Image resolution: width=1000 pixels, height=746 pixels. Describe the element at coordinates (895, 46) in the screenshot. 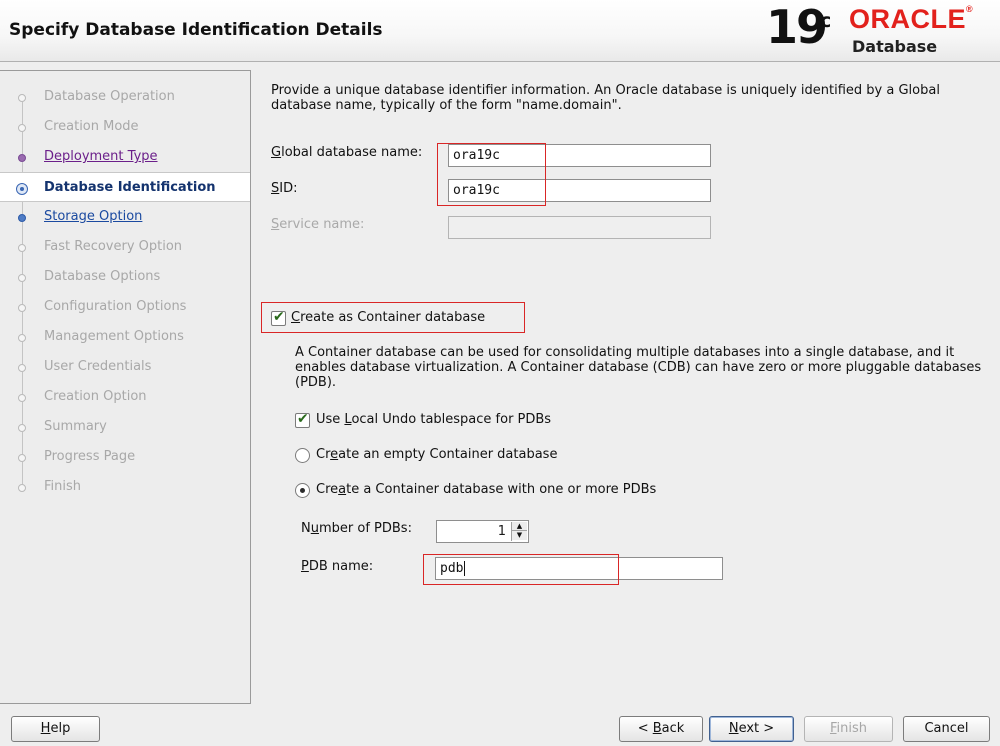

I see `logo-product: Database` at that location.